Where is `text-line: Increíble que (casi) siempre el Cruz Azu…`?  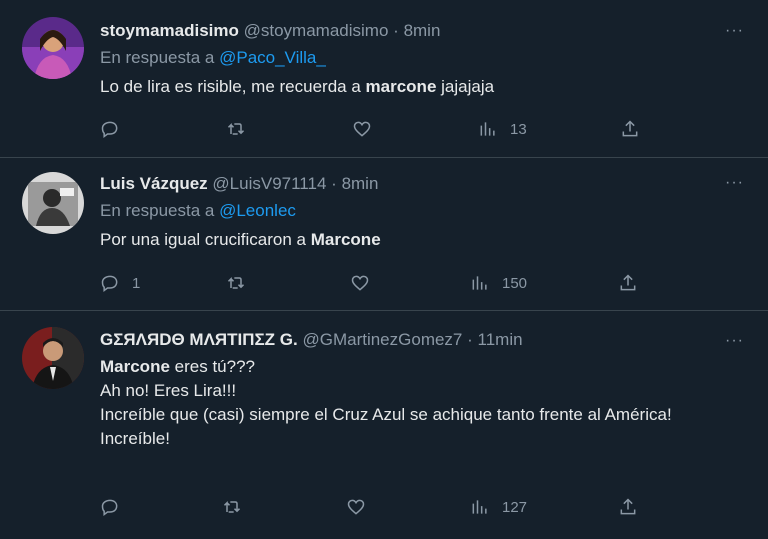 text-line: Increíble que (casi) siempre el Cruz Azu… is located at coordinates (386, 414).